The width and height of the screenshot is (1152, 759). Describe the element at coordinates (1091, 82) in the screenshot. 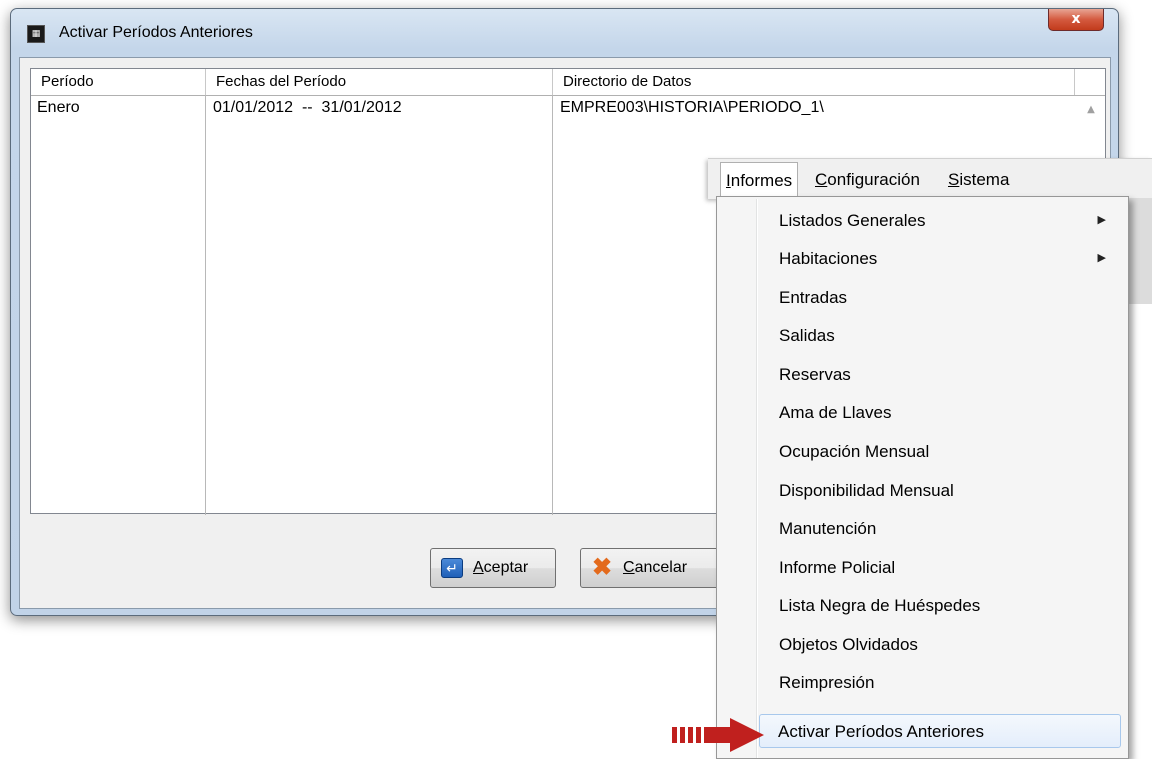

I see `column-header-filler` at that location.